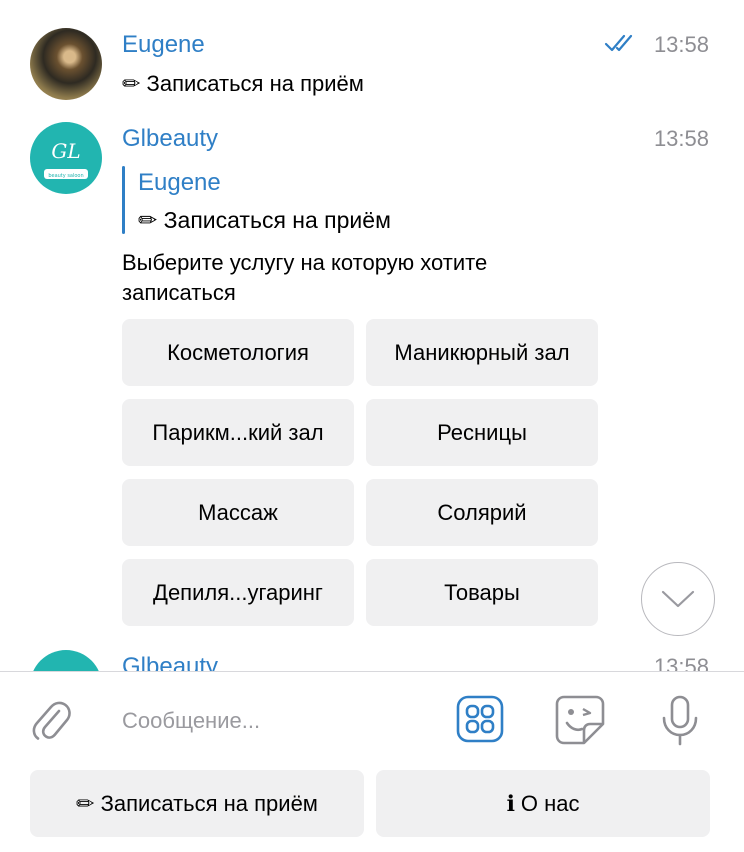  Describe the element at coordinates (482, 352) in the screenshot. I see `inline-button-manicure: Маникюрный зал` at that location.